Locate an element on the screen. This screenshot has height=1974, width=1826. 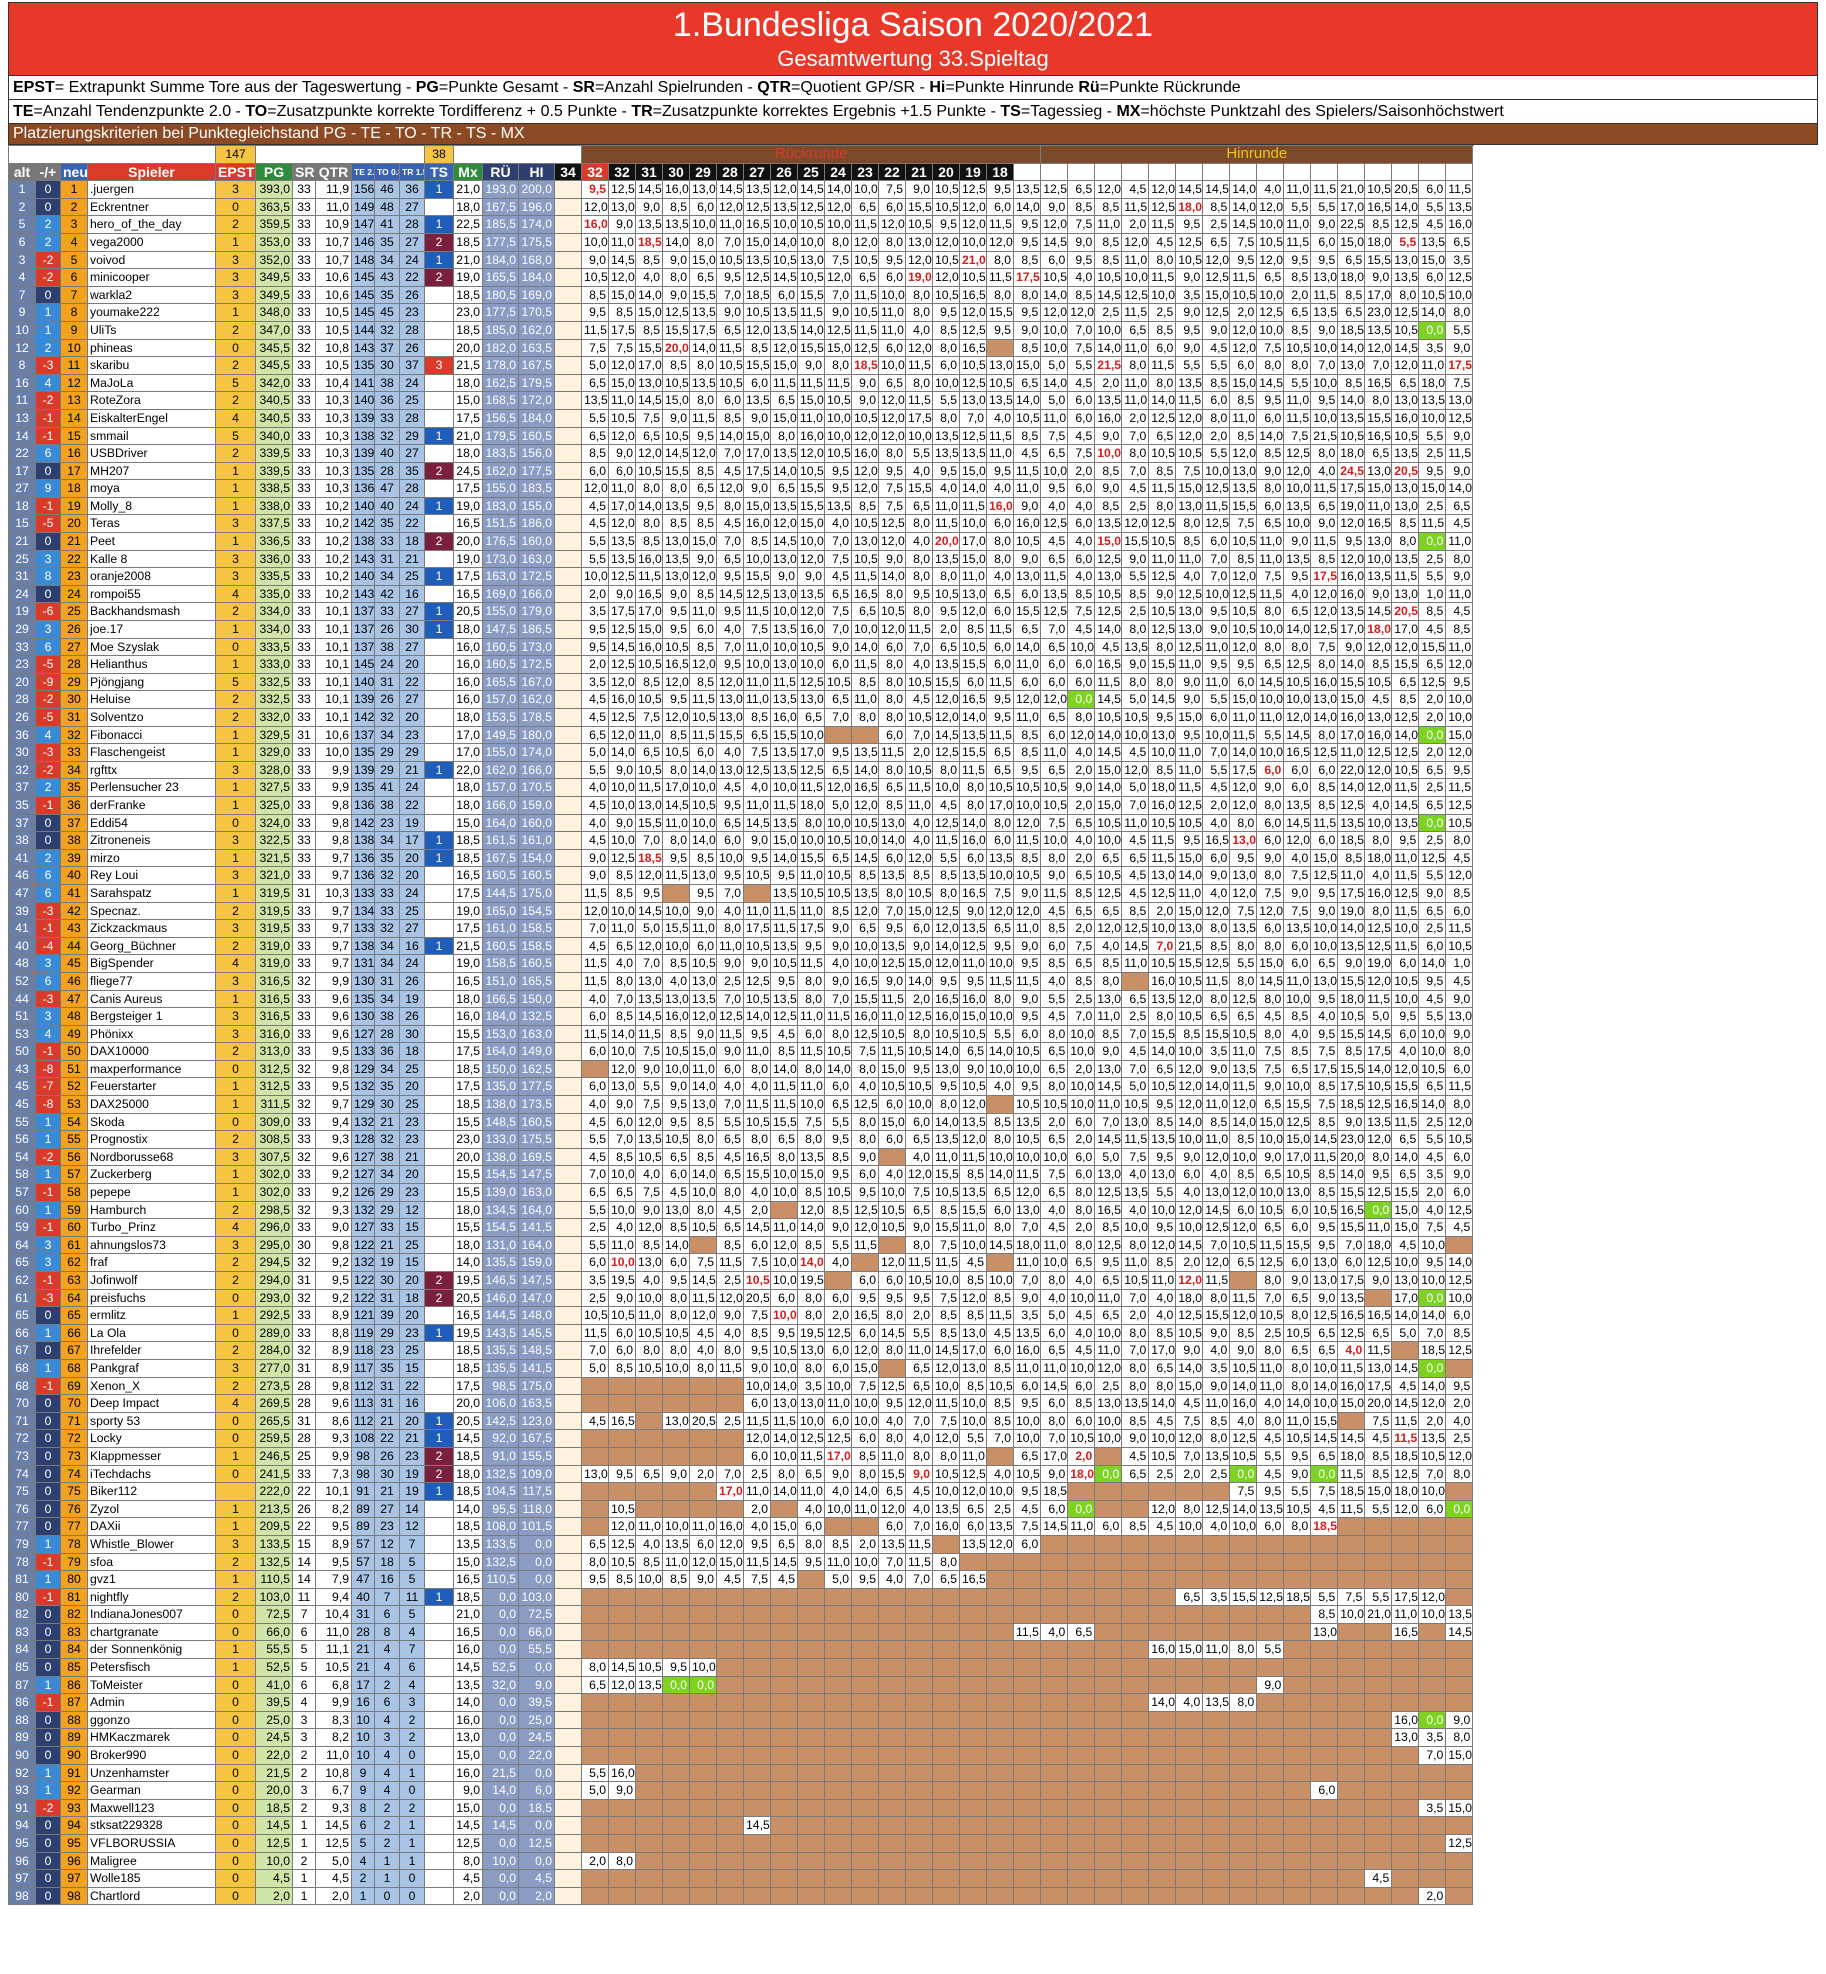
score-spieltag-23: 10,0 is located at coordinates (865, 840).